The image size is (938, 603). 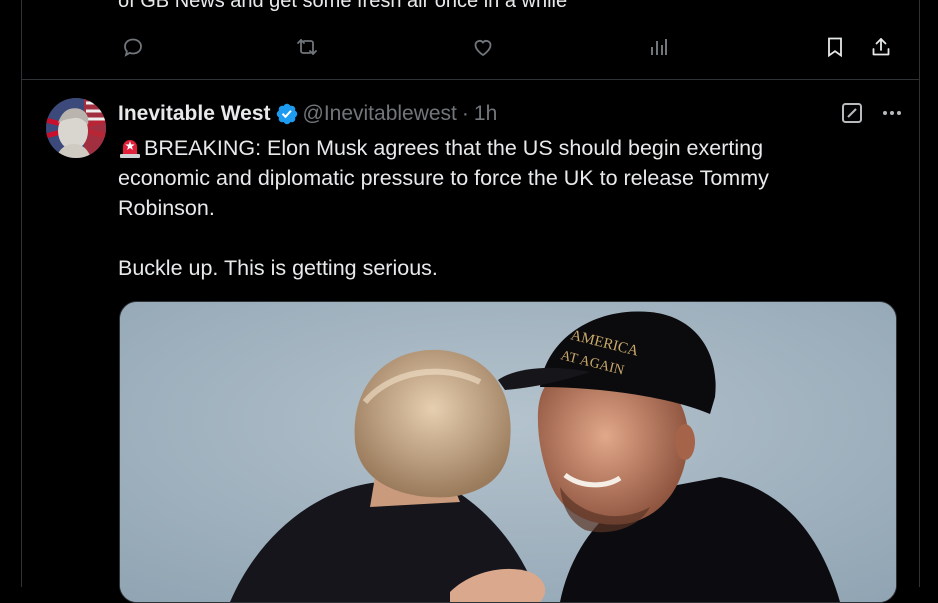 I want to click on retweet-icon, so click(x=307, y=47).